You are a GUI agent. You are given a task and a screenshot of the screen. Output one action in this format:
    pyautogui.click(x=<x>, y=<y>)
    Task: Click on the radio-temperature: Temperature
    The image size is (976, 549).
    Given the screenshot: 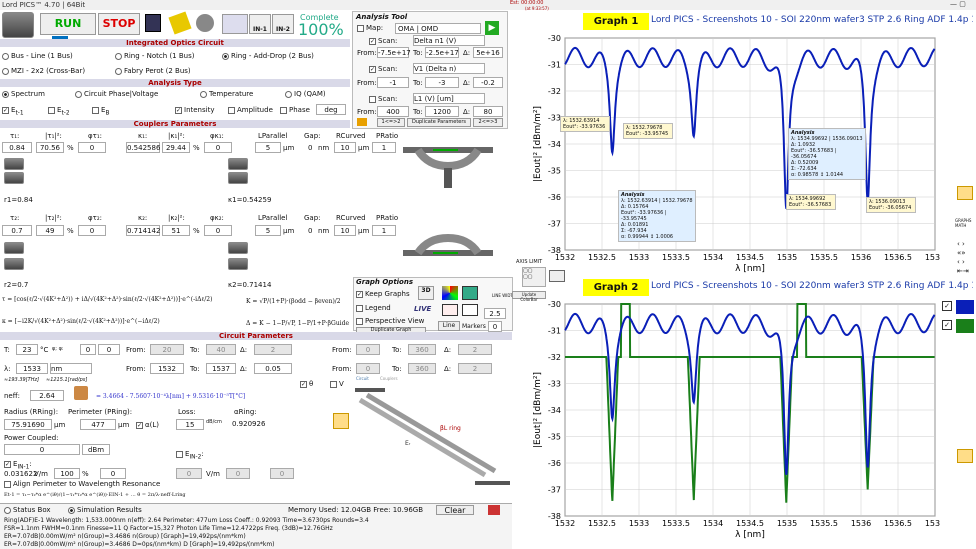 What is the action you would take?
    pyautogui.click(x=226, y=94)
    